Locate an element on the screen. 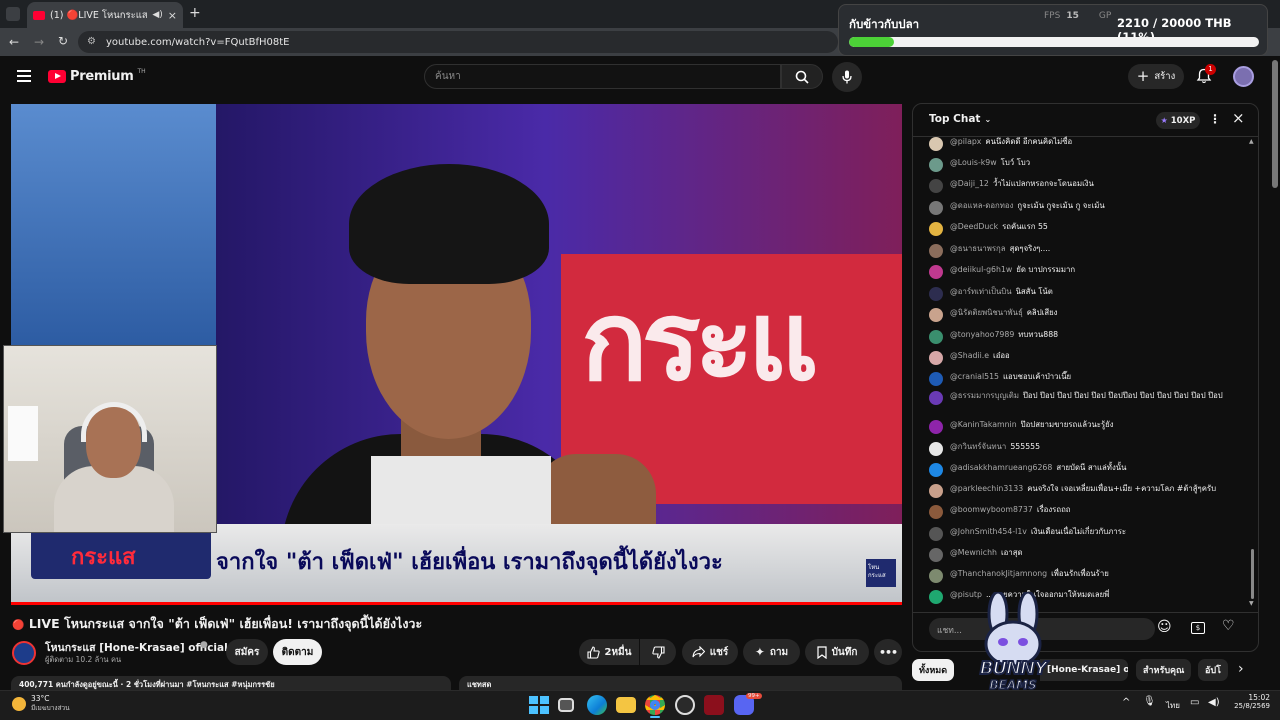 This screenshot has height=720, width=1280. chip-for-you: สำหรับคุณ is located at coordinates (1164, 670).